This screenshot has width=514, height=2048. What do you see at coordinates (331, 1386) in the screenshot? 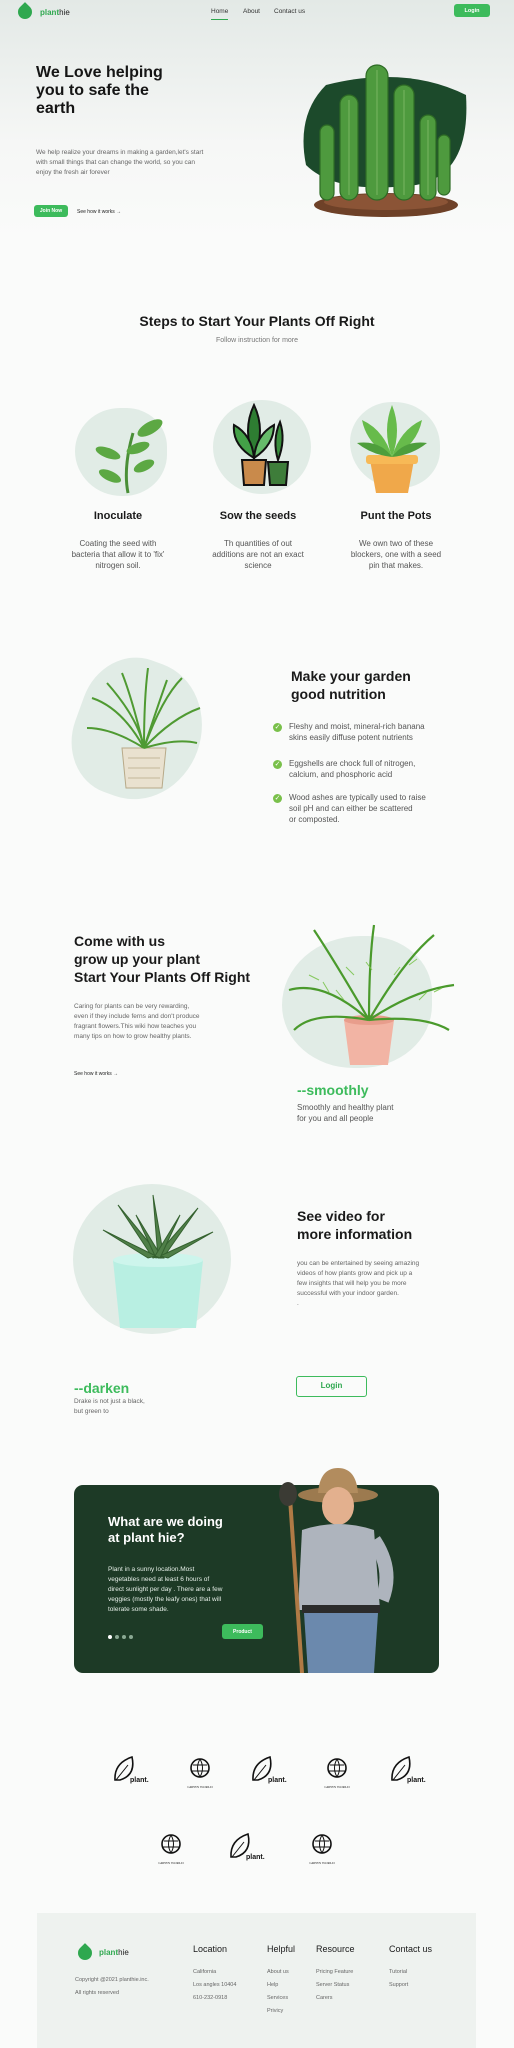
I see `video-login-button: Login` at bounding box center [331, 1386].